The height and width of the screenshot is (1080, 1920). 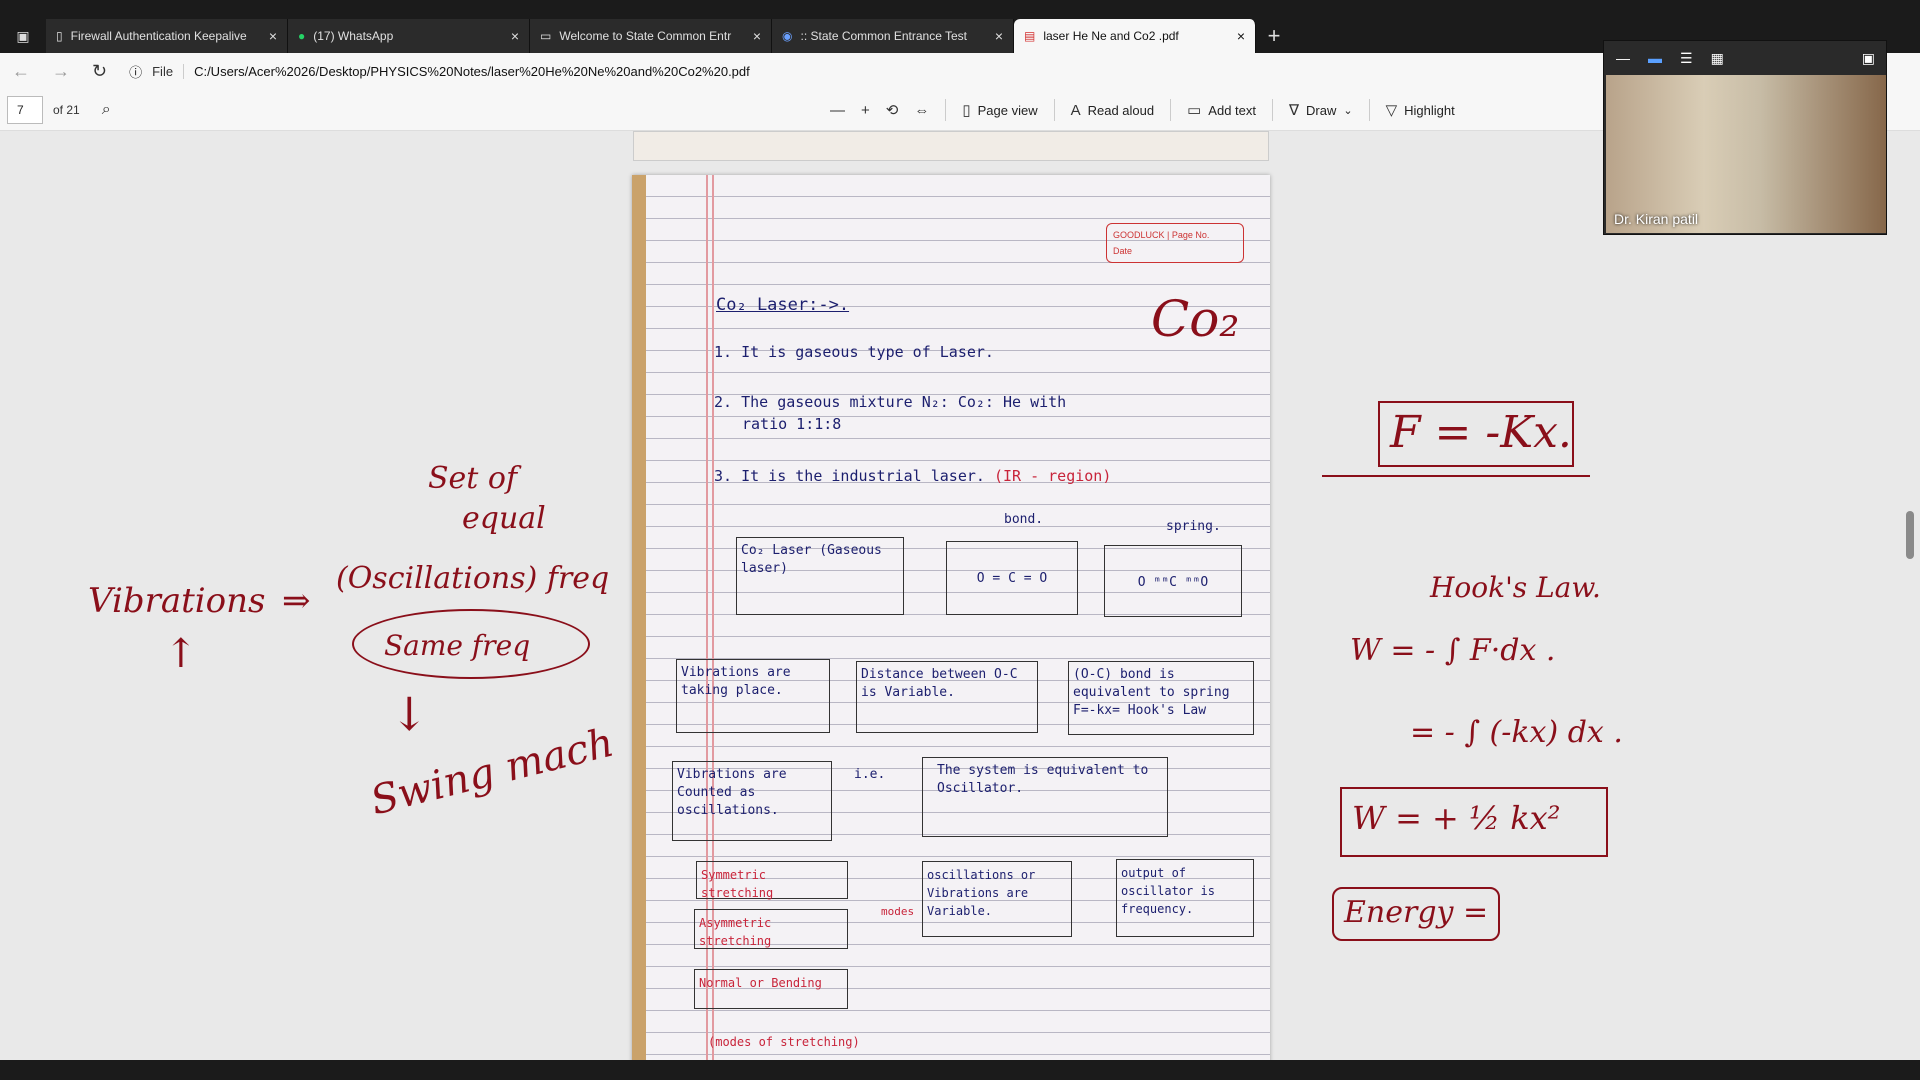 I want to click on participant-name: Dr. Kiran patil, so click(x=1656, y=219).